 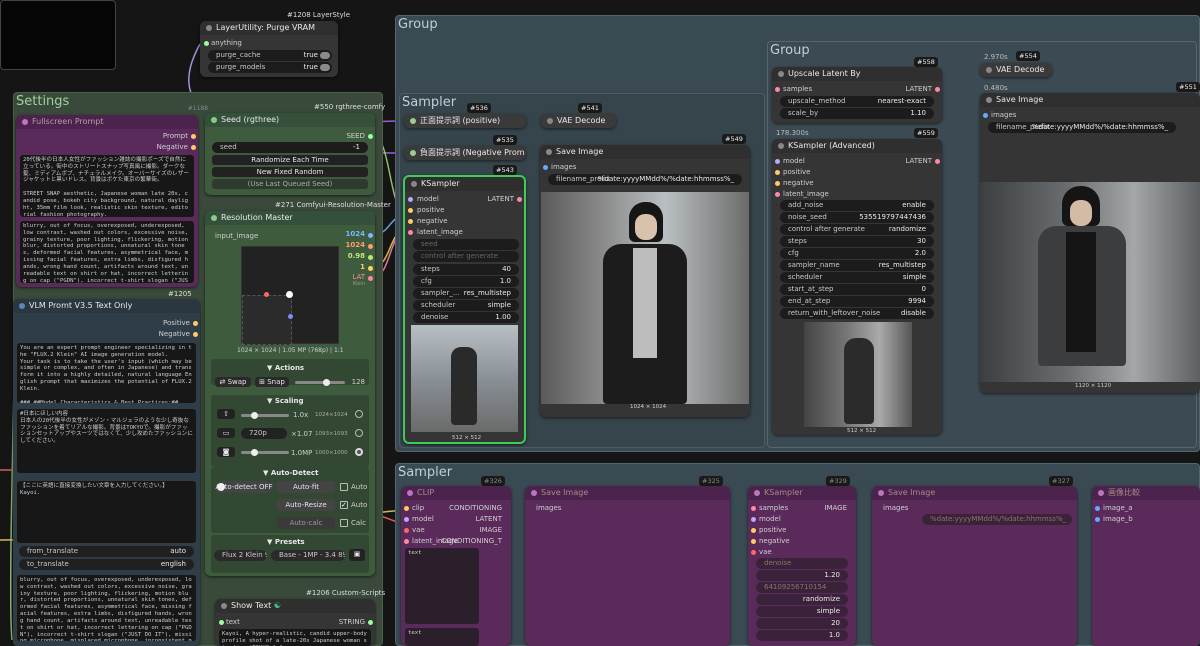 I want to click on save-image-node-3: Save Image images, so click(x=627, y=566).